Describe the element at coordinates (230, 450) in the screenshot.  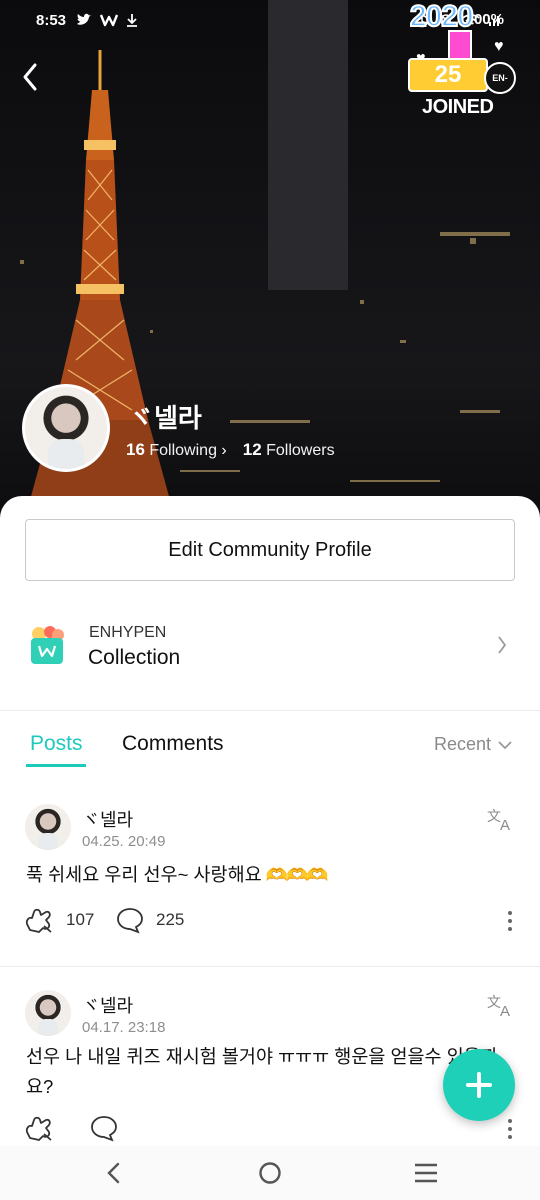
I see `profile-stats: 16 Following › 12 Followers` at that location.